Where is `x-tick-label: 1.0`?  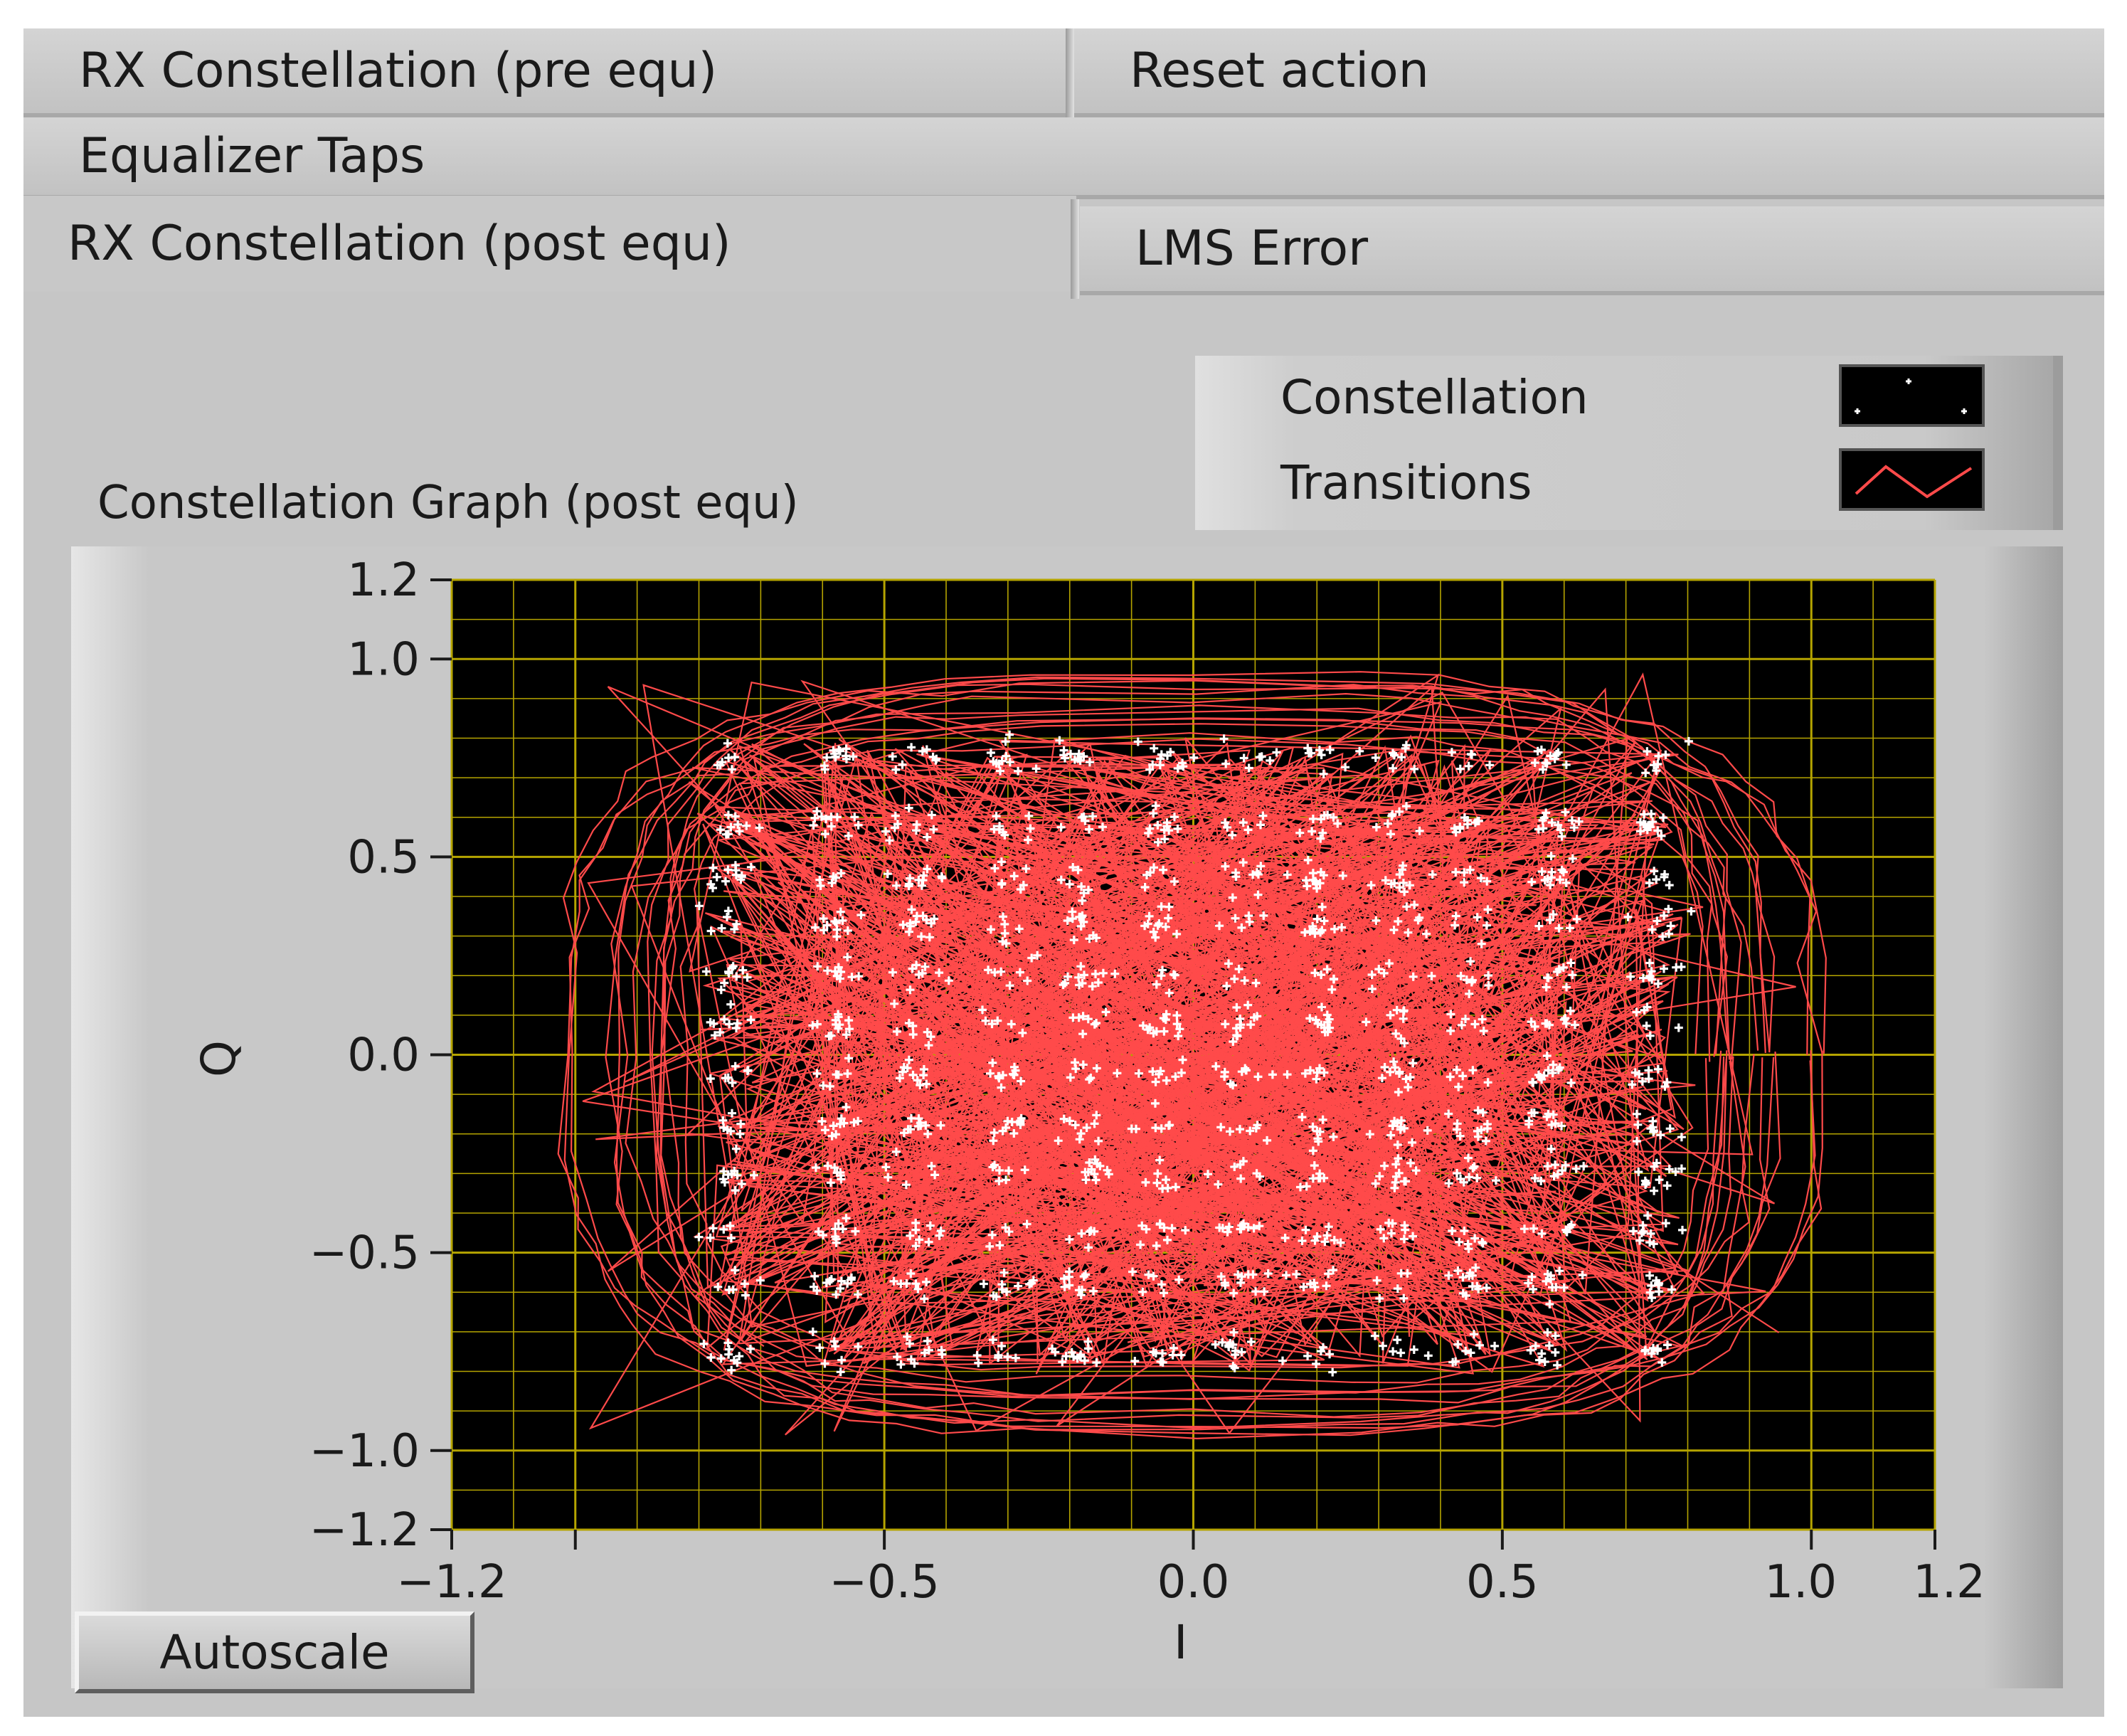 x-tick-label: 1.0 is located at coordinates (1800, 1582).